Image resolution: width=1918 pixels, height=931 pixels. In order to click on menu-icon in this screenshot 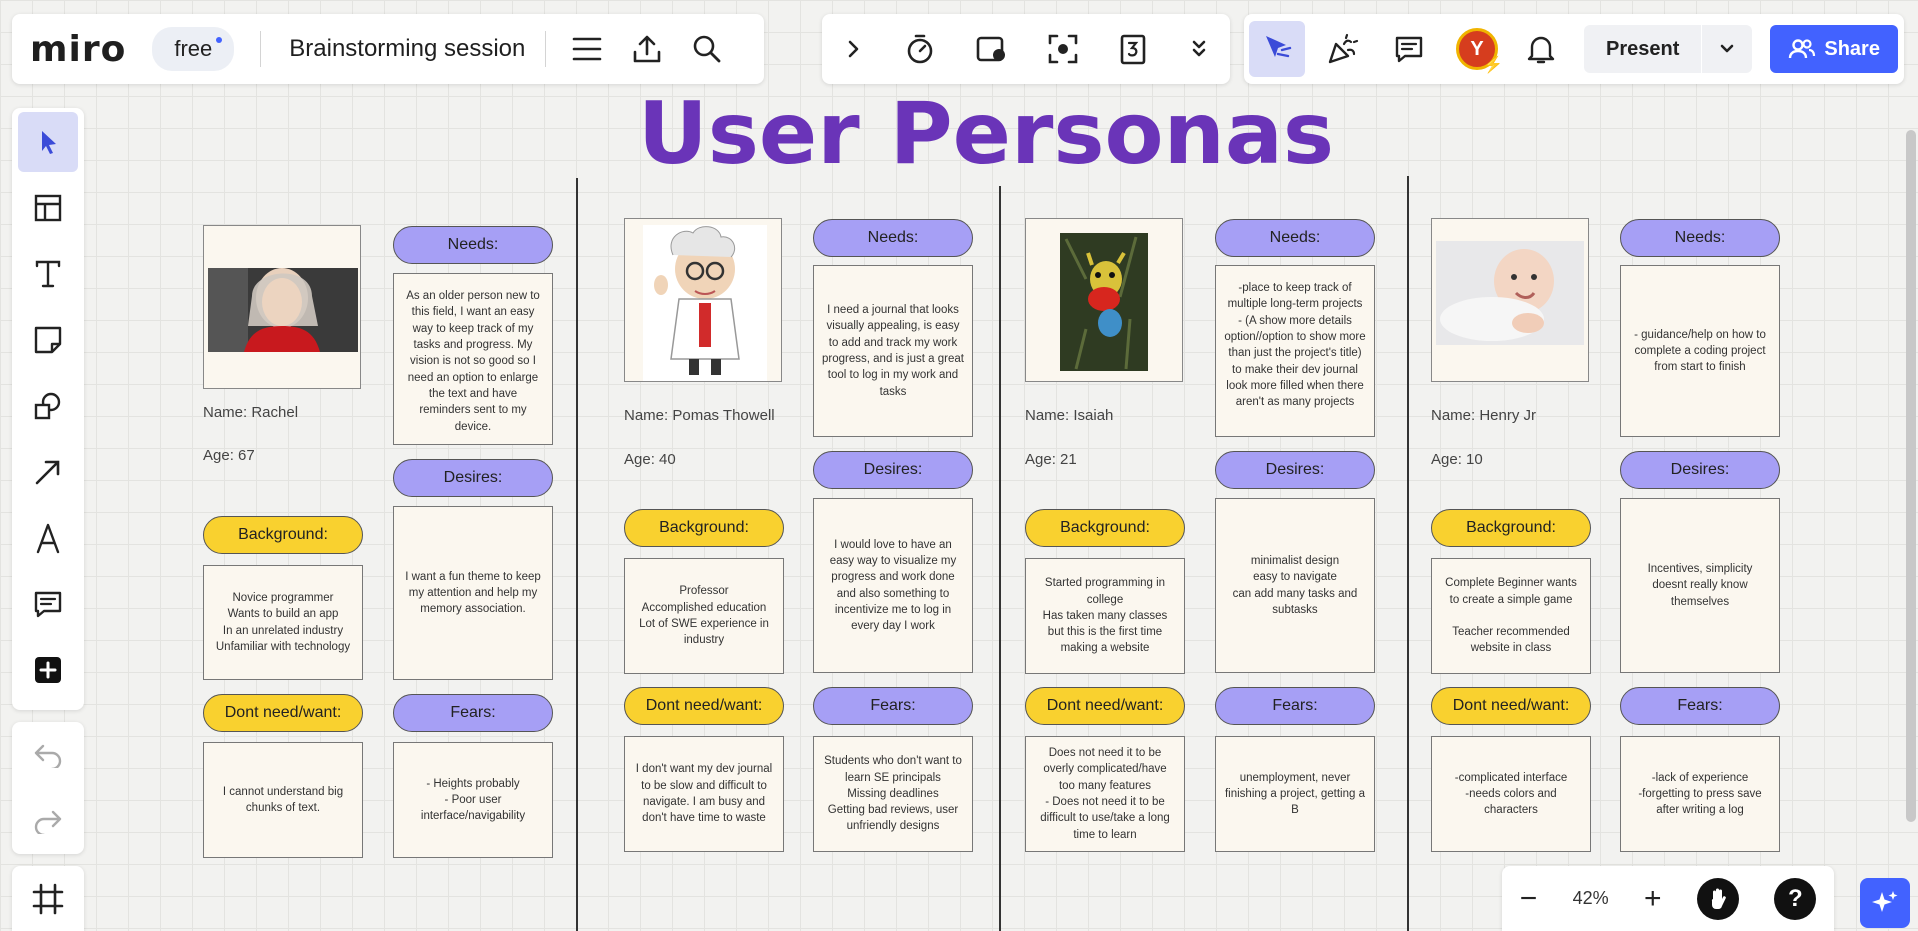, I will do `click(587, 49)`.